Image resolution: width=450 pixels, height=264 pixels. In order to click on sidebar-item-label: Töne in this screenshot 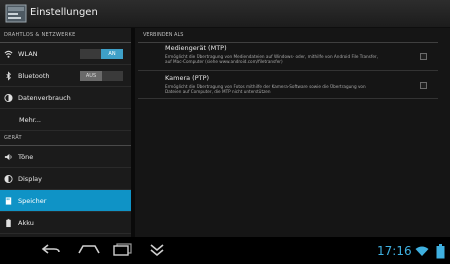, I will do `click(26, 157)`.